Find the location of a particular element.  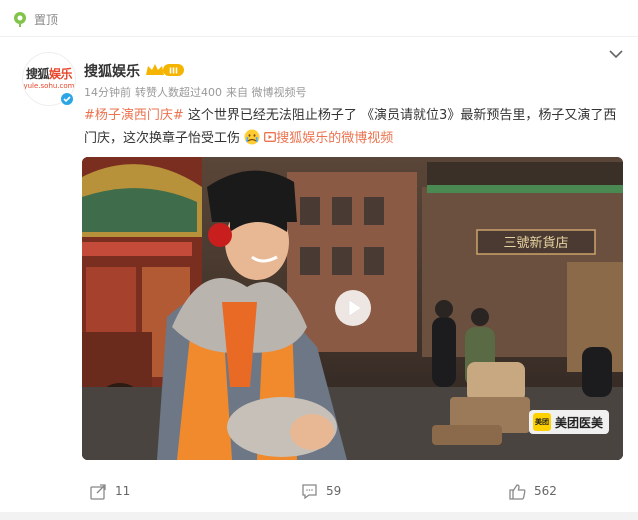

repost-button: 11 is located at coordinates (110, 491).